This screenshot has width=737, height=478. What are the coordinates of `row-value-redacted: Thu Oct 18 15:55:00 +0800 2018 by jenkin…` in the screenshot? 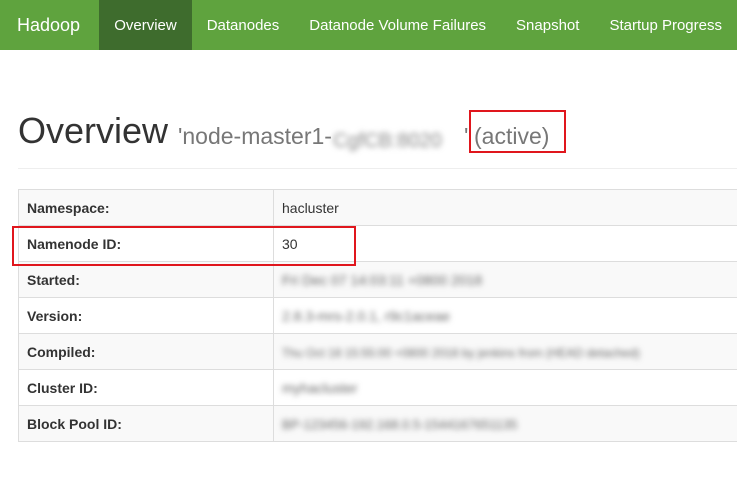 It's located at (505, 351).